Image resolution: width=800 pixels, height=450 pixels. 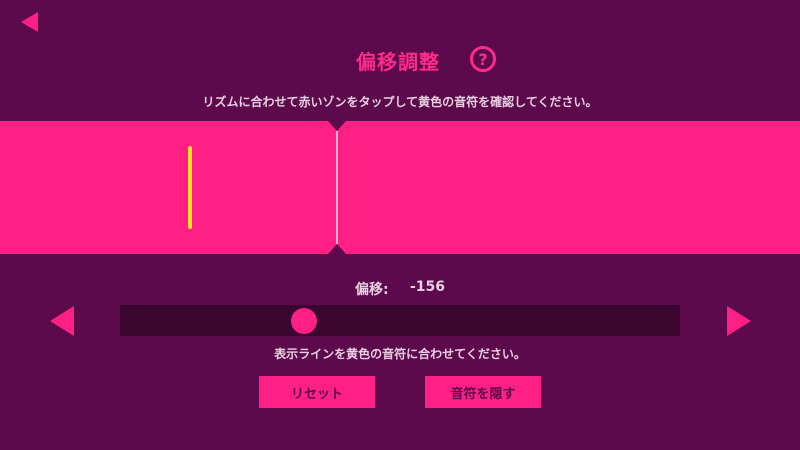 I want to click on hint-text: 表示ラインを黄色の音符に合わせてください。, so click(x=400, y=354).